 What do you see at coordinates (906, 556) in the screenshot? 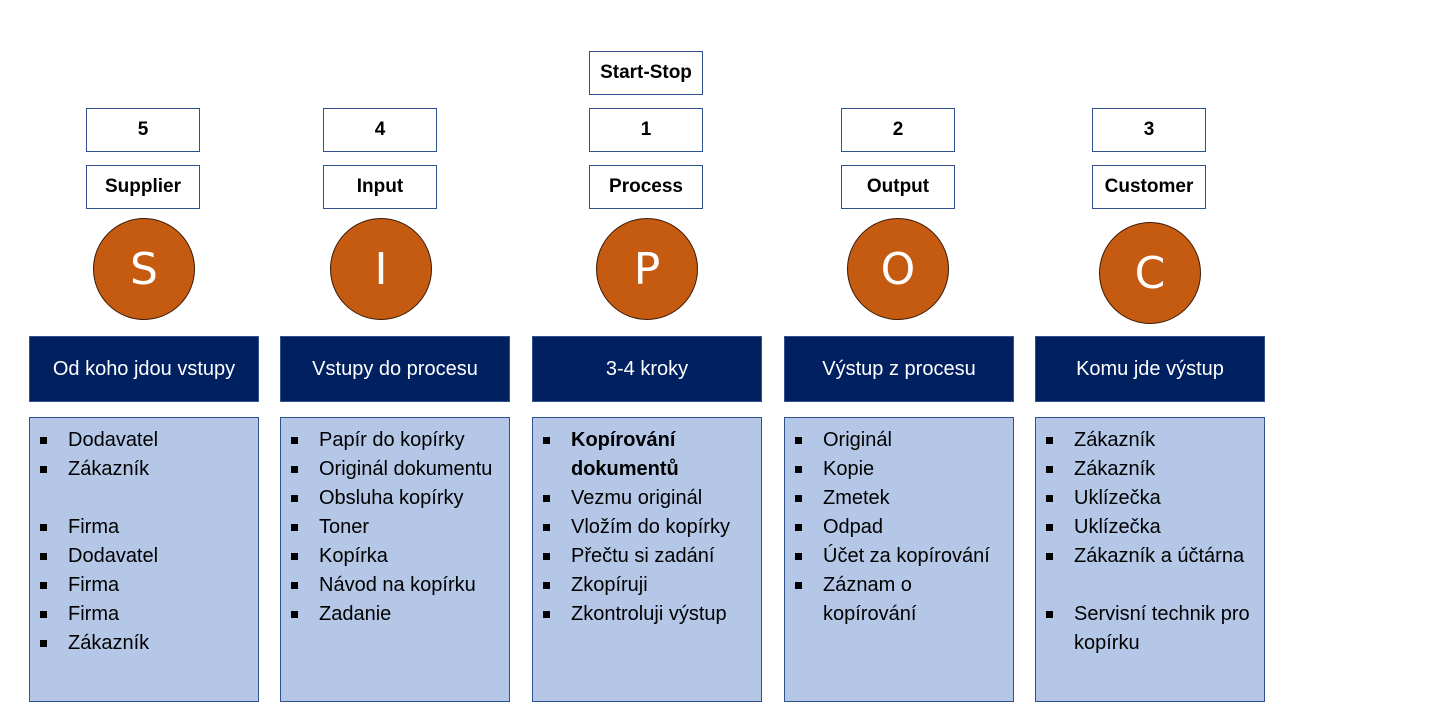
I see `list-item-text: Účet za kopírování` at bounding box center [906, 556].